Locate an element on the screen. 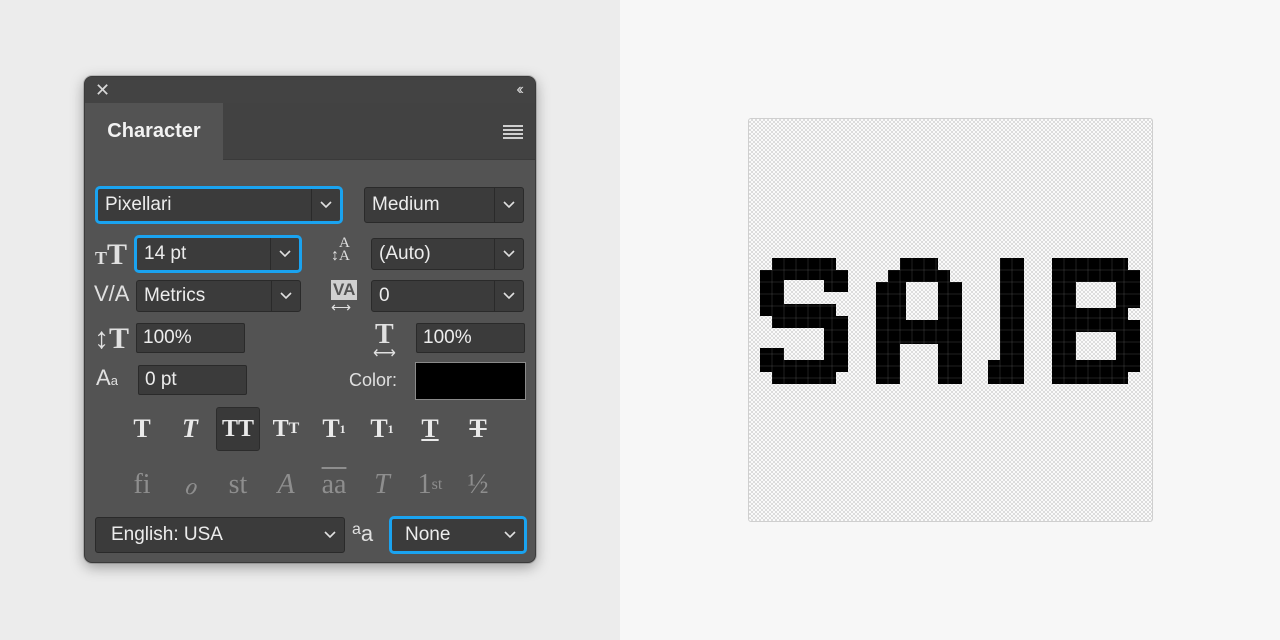  tracking-icon: VA is located at coordinates (344, 290).